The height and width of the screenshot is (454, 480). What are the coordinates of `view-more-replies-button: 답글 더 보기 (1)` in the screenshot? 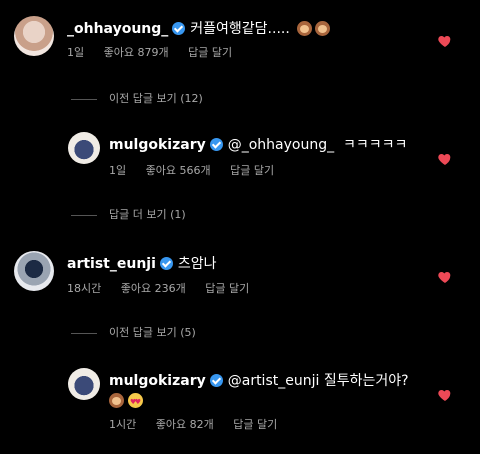 It's located at (128, 215).